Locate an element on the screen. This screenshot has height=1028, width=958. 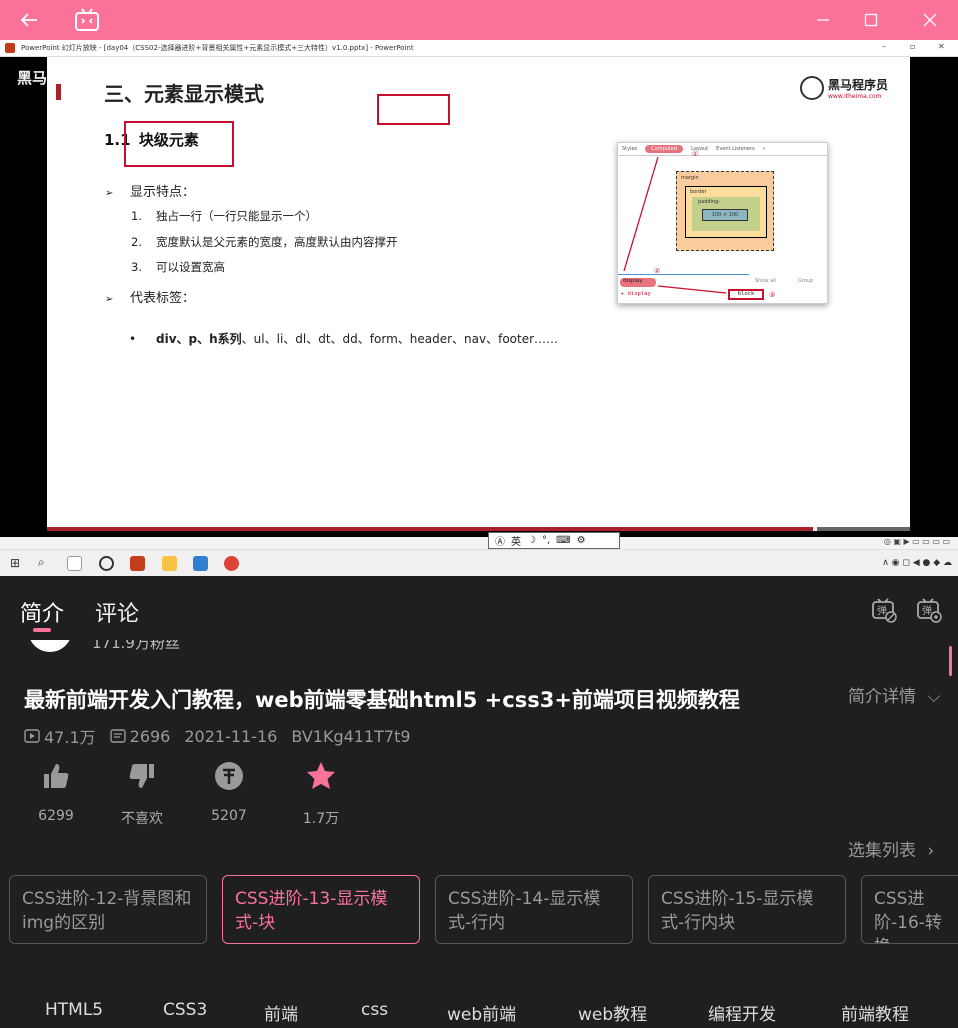
close-icon is located at coordinates (930, 20).